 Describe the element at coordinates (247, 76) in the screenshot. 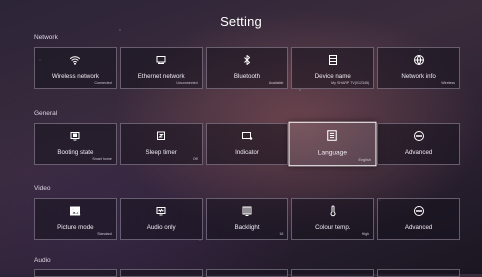

I see `tile-label: Bluetooth` at that location.